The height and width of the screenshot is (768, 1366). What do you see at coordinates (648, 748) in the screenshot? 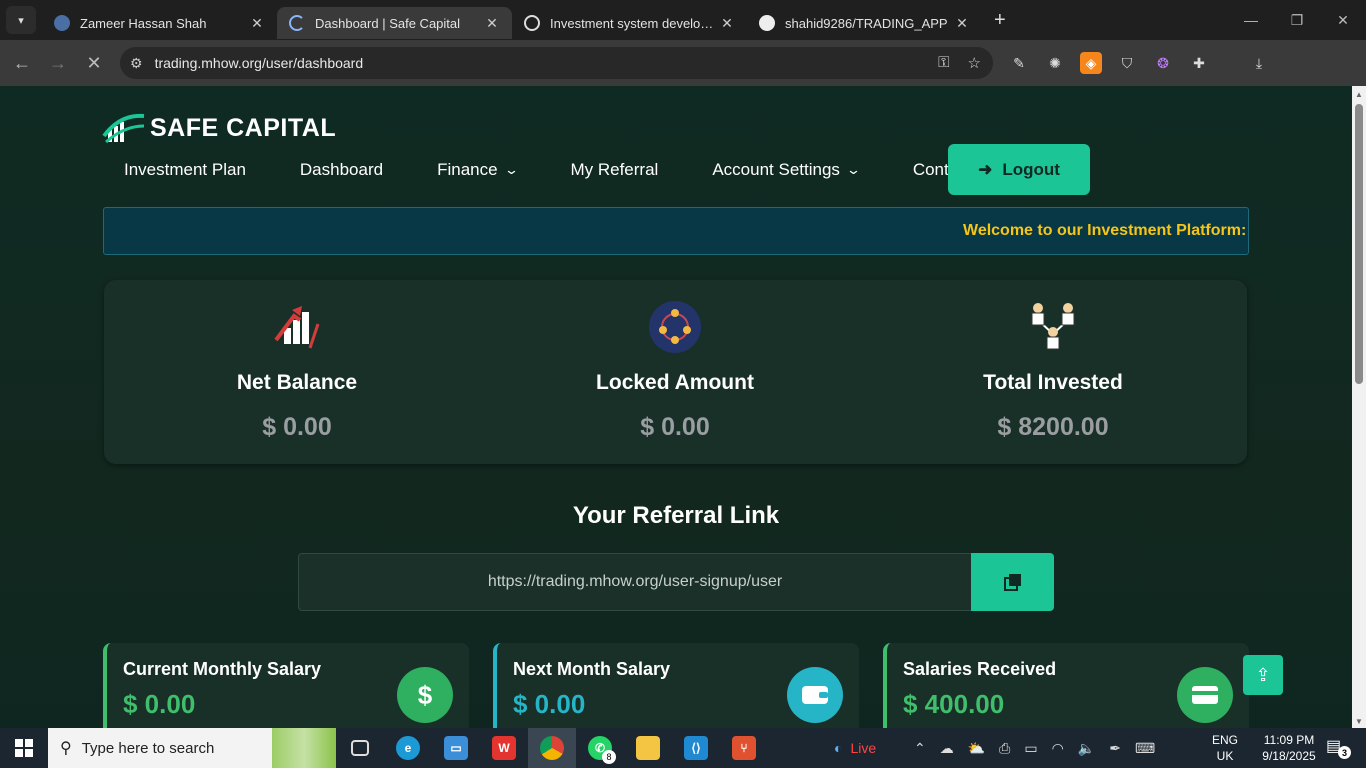
I see `file-explorer-app` at bounding box center [648, 748].